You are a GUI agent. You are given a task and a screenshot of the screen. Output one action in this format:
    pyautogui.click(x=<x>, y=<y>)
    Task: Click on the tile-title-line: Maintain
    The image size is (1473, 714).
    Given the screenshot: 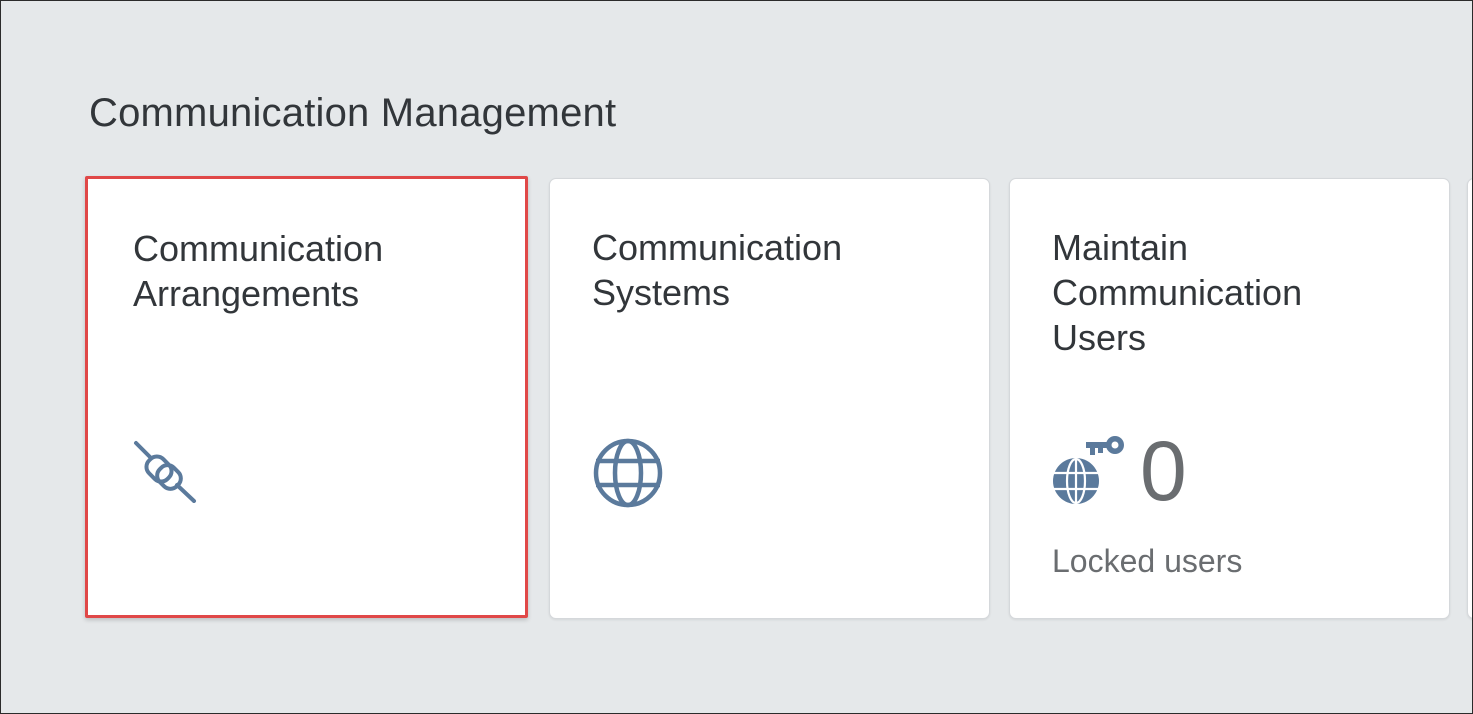 What is the action you would take?
    pyautogui.click(x=1120, y=247)
    